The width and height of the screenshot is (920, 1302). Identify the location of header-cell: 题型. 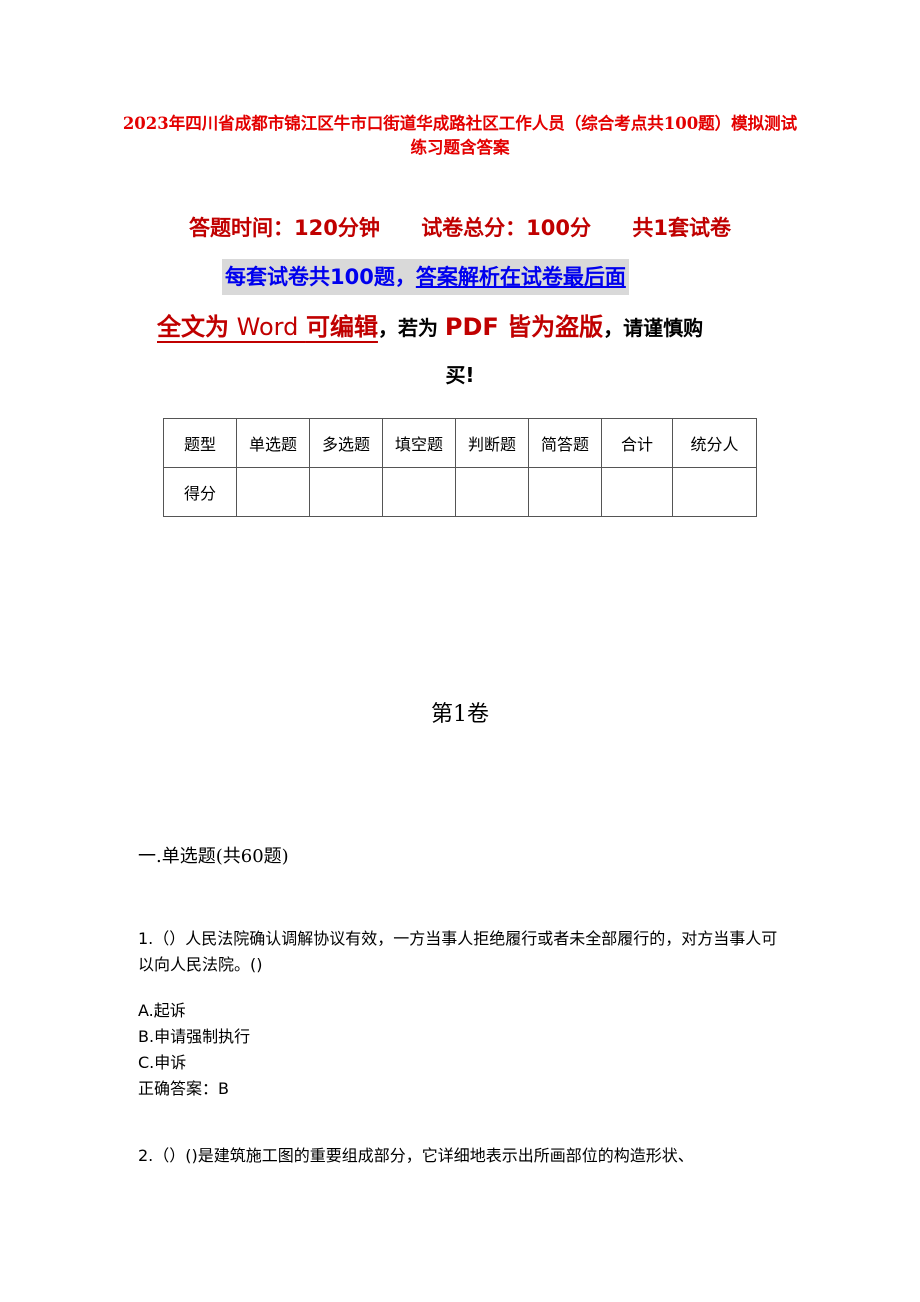
(200, 443).